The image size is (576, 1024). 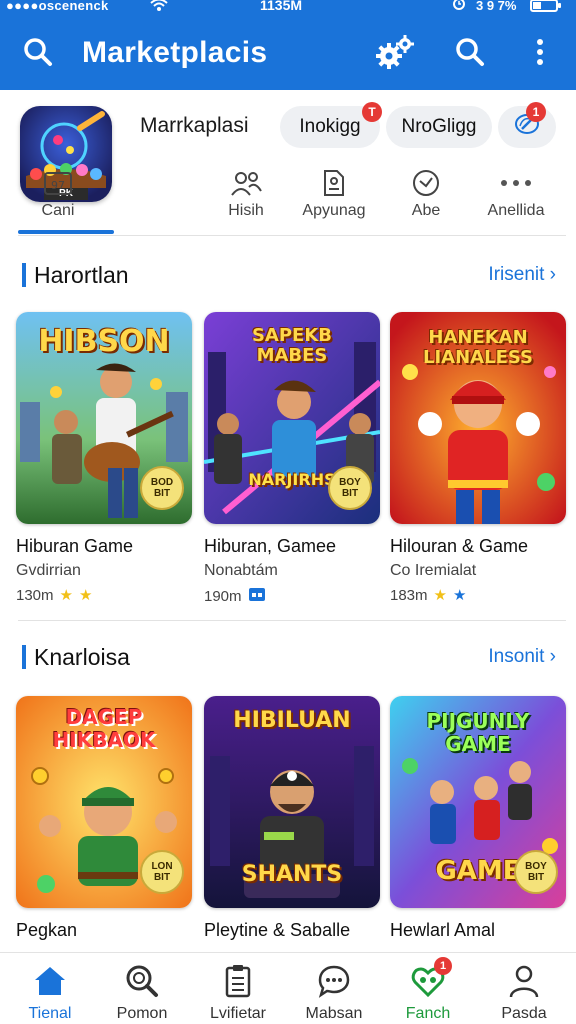 I want to click on game-meta: 190m, so click(x=292, y=596).